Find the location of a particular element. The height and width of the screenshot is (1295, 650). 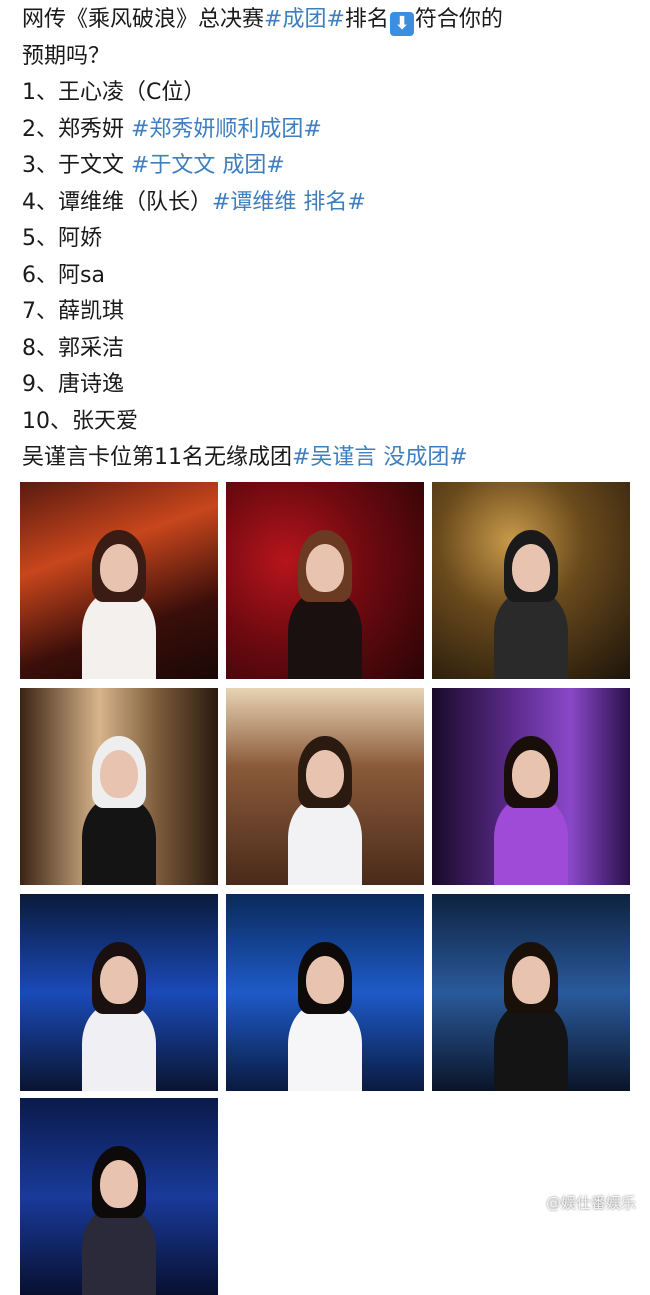

photo-singer-braids is located at coordinates (119, 1196).